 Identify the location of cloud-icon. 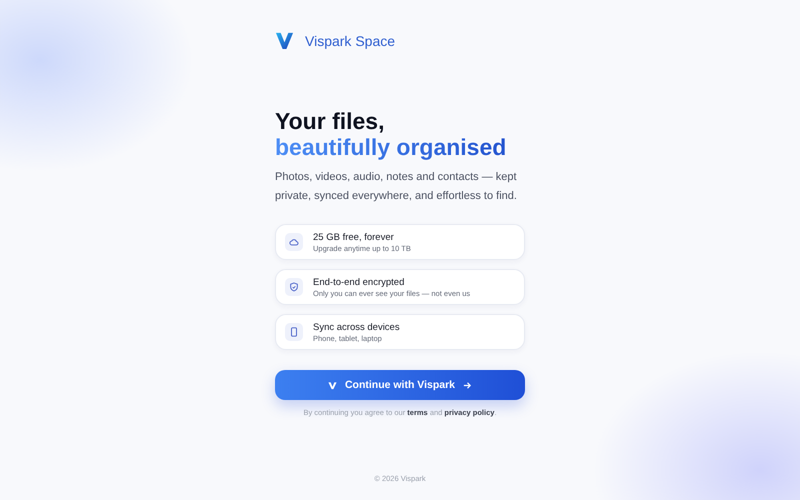
(294, 242).